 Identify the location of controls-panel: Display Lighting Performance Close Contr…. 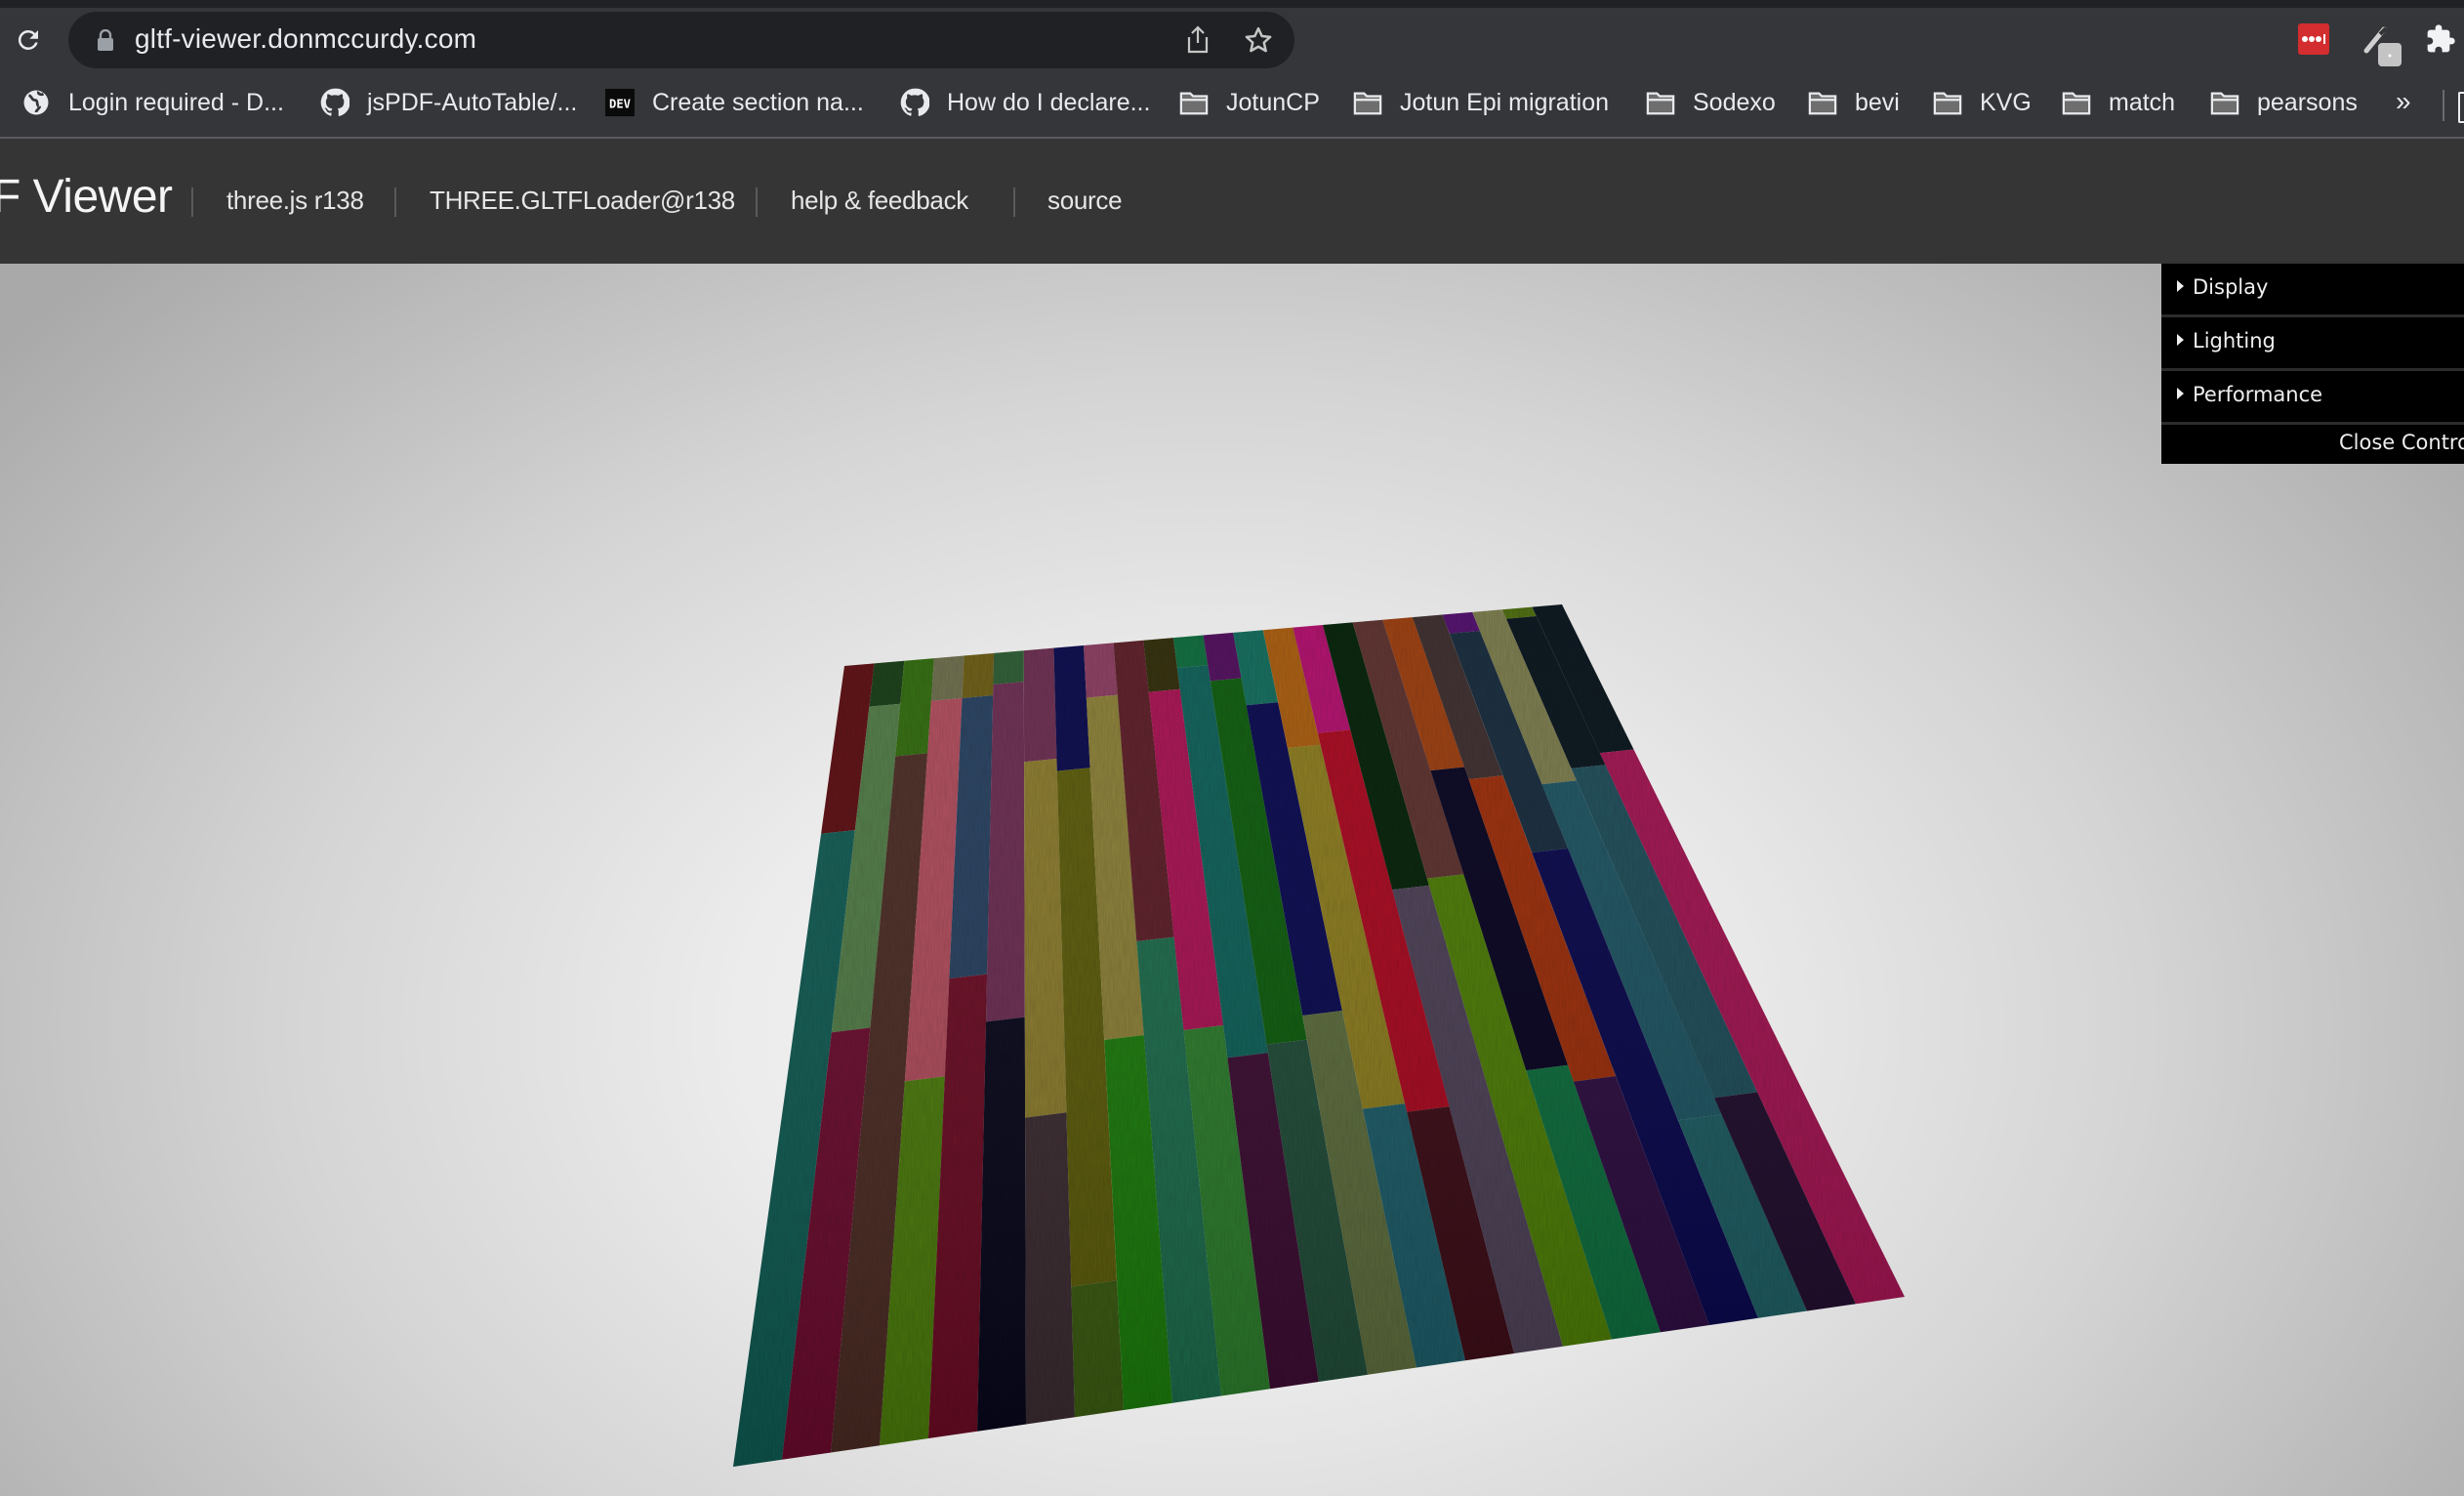
(2312, 364).